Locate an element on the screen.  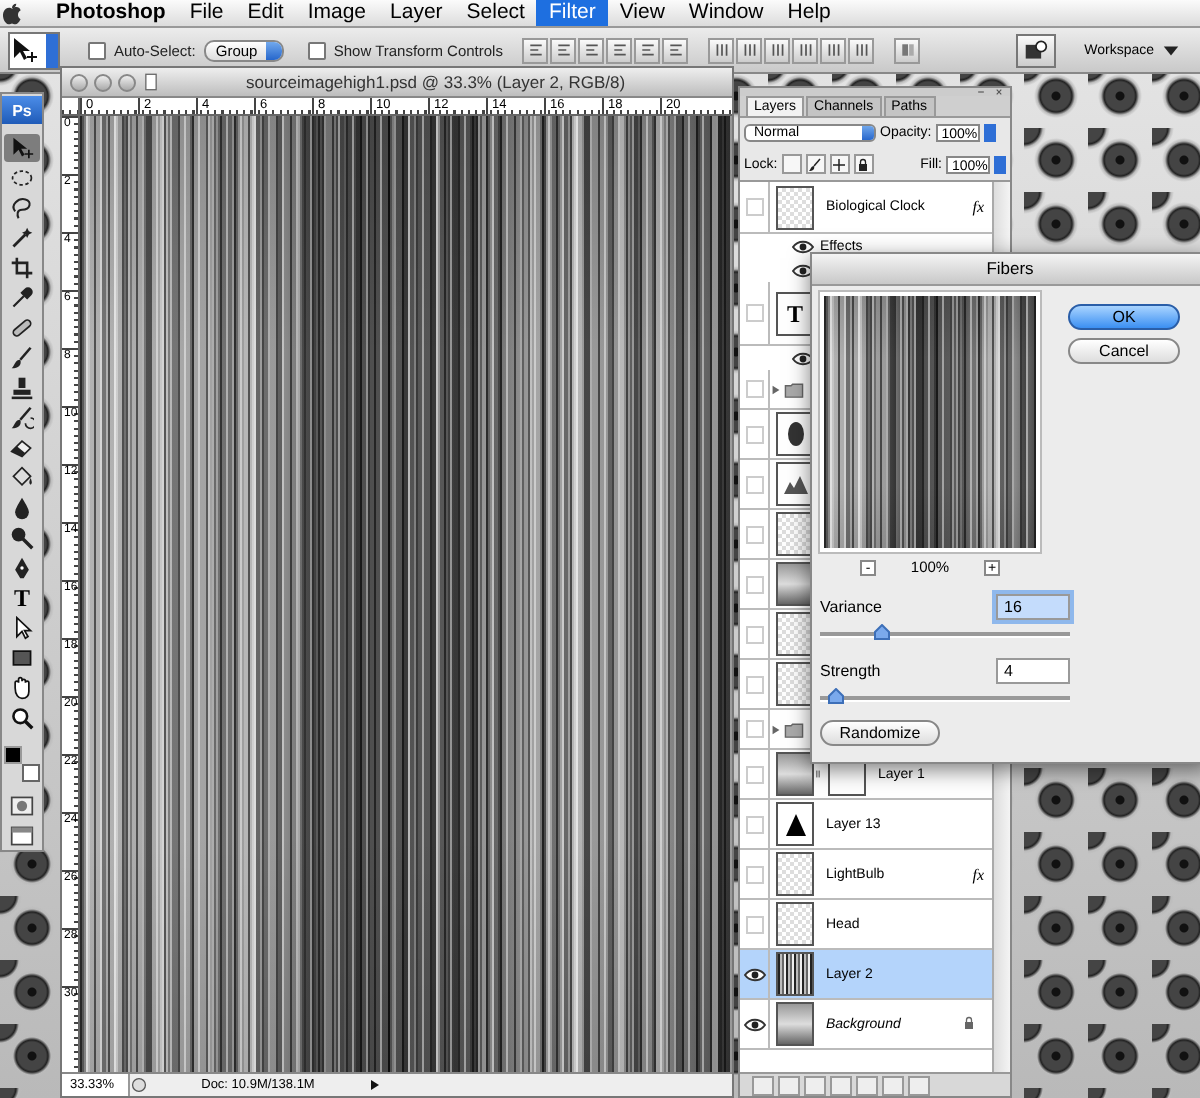
app-badge: Ps is located at coordinates (22, 110).